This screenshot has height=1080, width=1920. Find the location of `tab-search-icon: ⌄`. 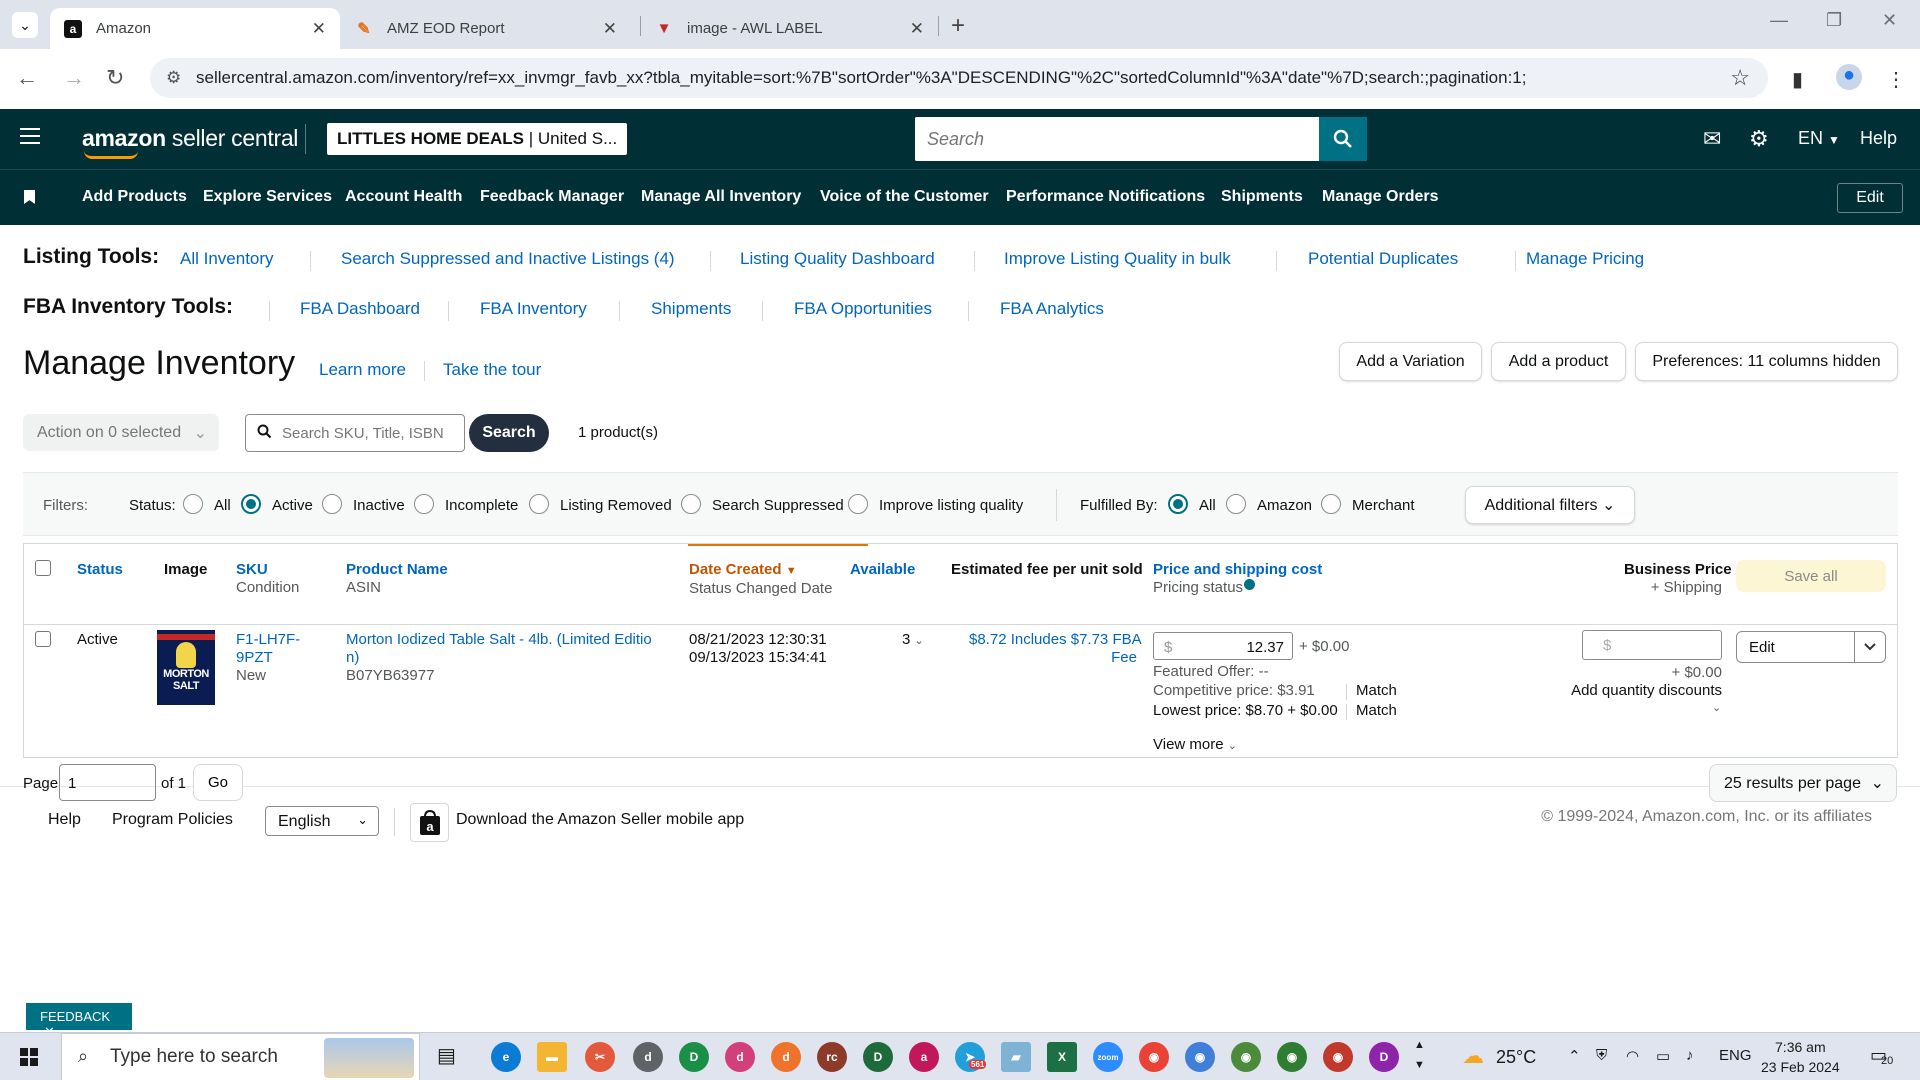

tab-search-icon: ⌄ is located at coordinates (25, 25).